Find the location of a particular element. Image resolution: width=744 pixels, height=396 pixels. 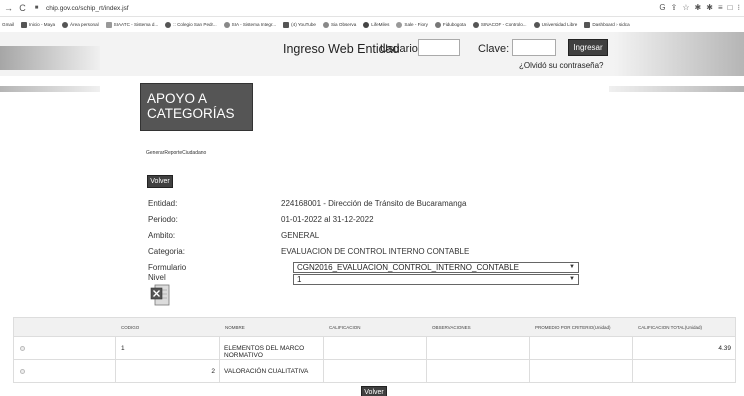

browser-actions: G ⇪ ☆ ✱ ✱ ≡ □ ⁝ is located at coordinates (699, 7).